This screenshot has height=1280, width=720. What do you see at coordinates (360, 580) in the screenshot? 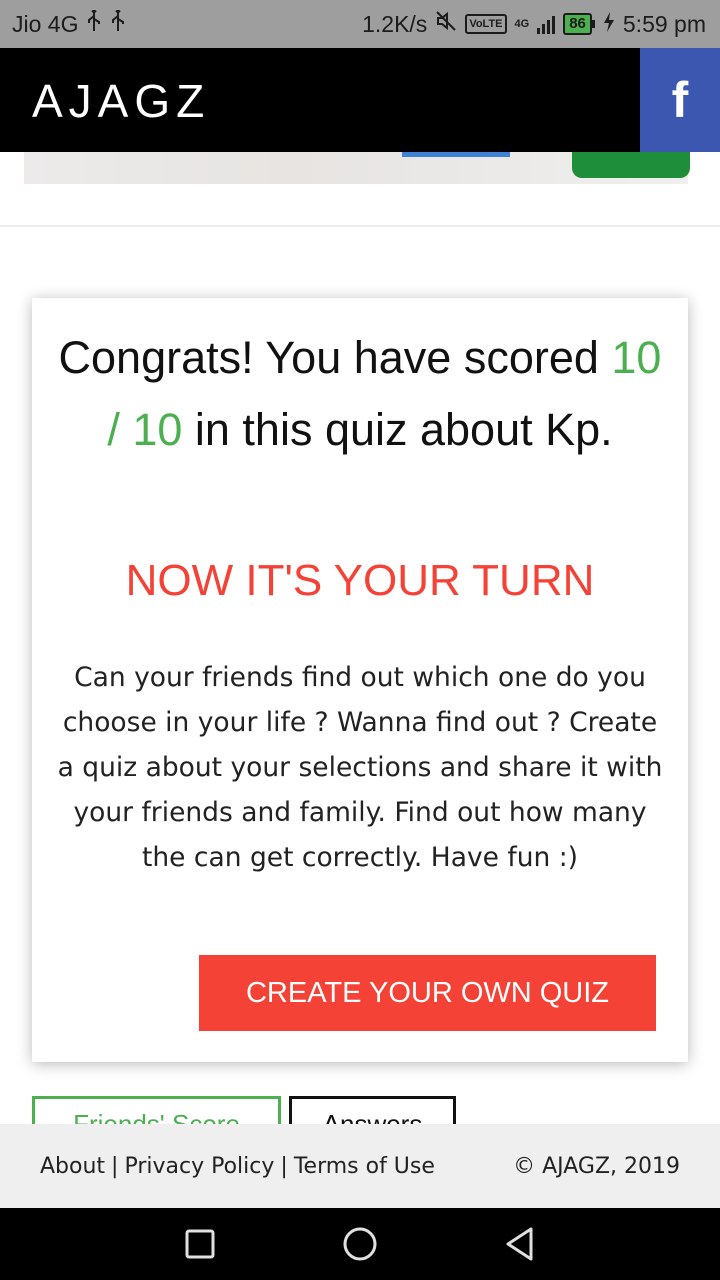
I see `your-turn-title: NOW IT'S YOUR TURN` at bounding box center [360, 580].